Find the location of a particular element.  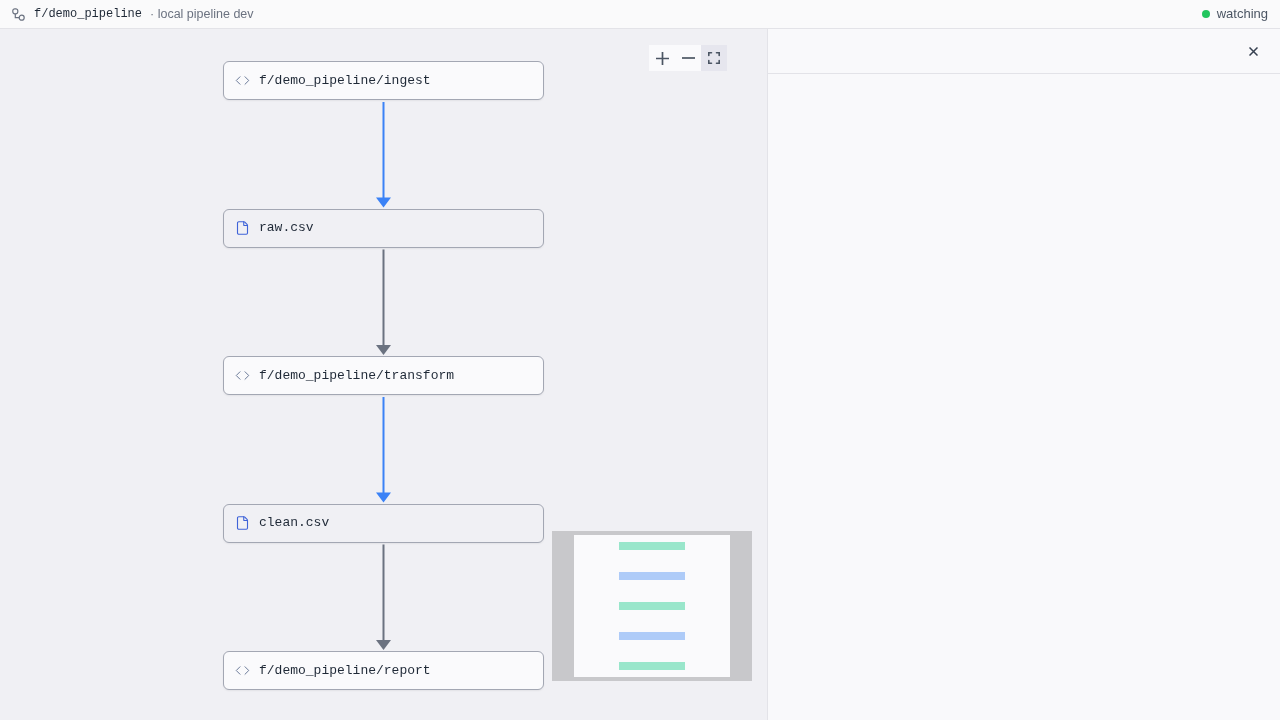

plus-icon is located at coordinates (662, 58).